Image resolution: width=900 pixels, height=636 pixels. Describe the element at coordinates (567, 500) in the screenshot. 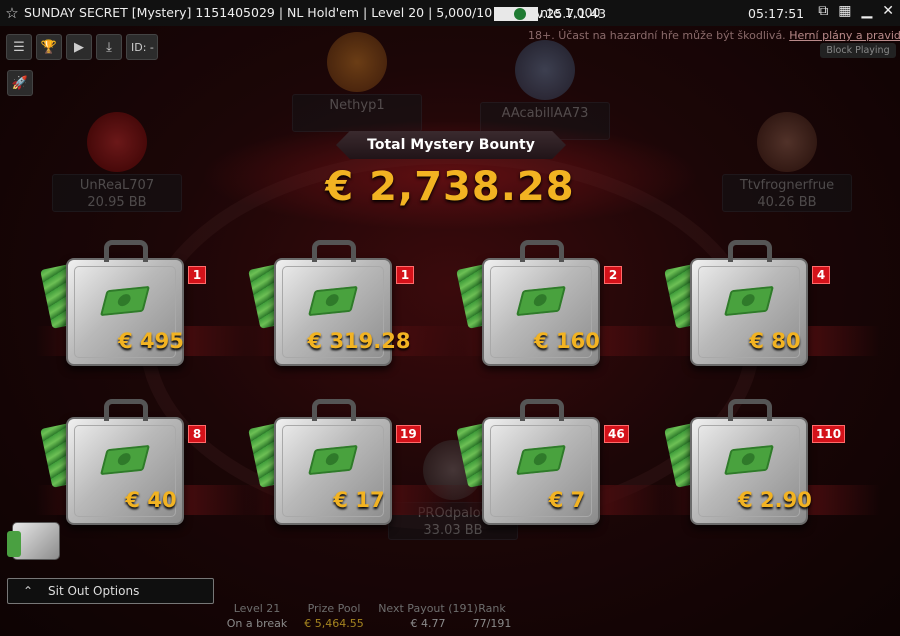

I see `bounty-amount: € 7` at that location.